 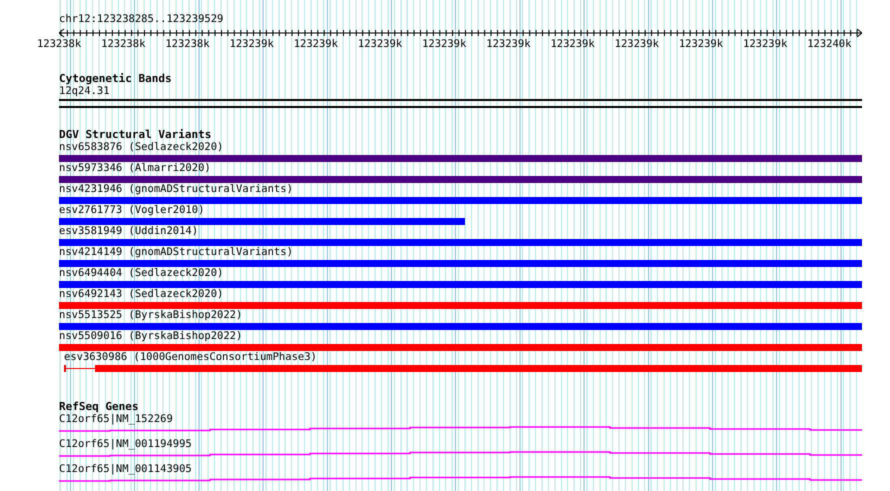 What do you see at coordinates (84, 91) in the screenshot?
I see `band-label: 12q24.31` at bounding box center [84, 91].